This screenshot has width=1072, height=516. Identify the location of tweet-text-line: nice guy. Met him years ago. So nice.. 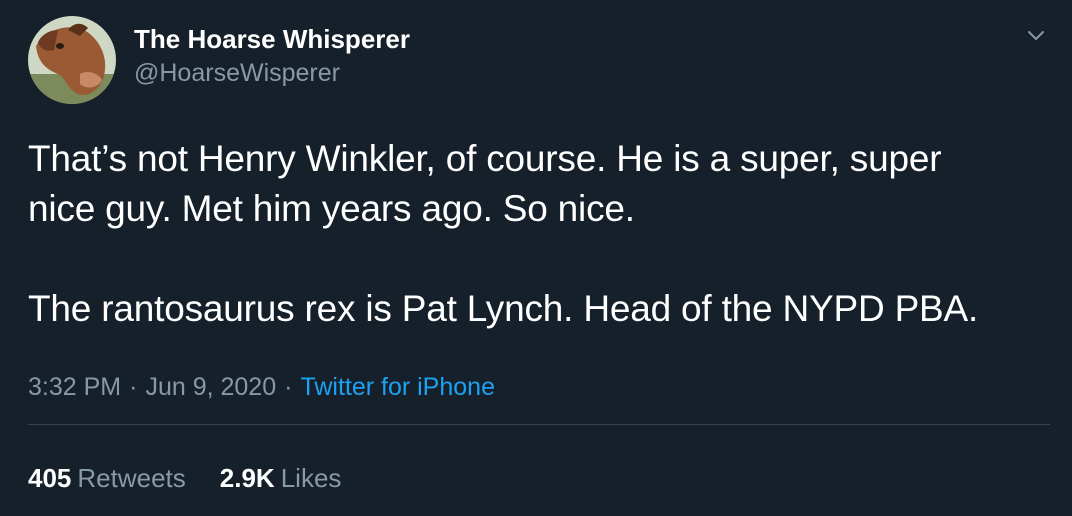
(331, 208).